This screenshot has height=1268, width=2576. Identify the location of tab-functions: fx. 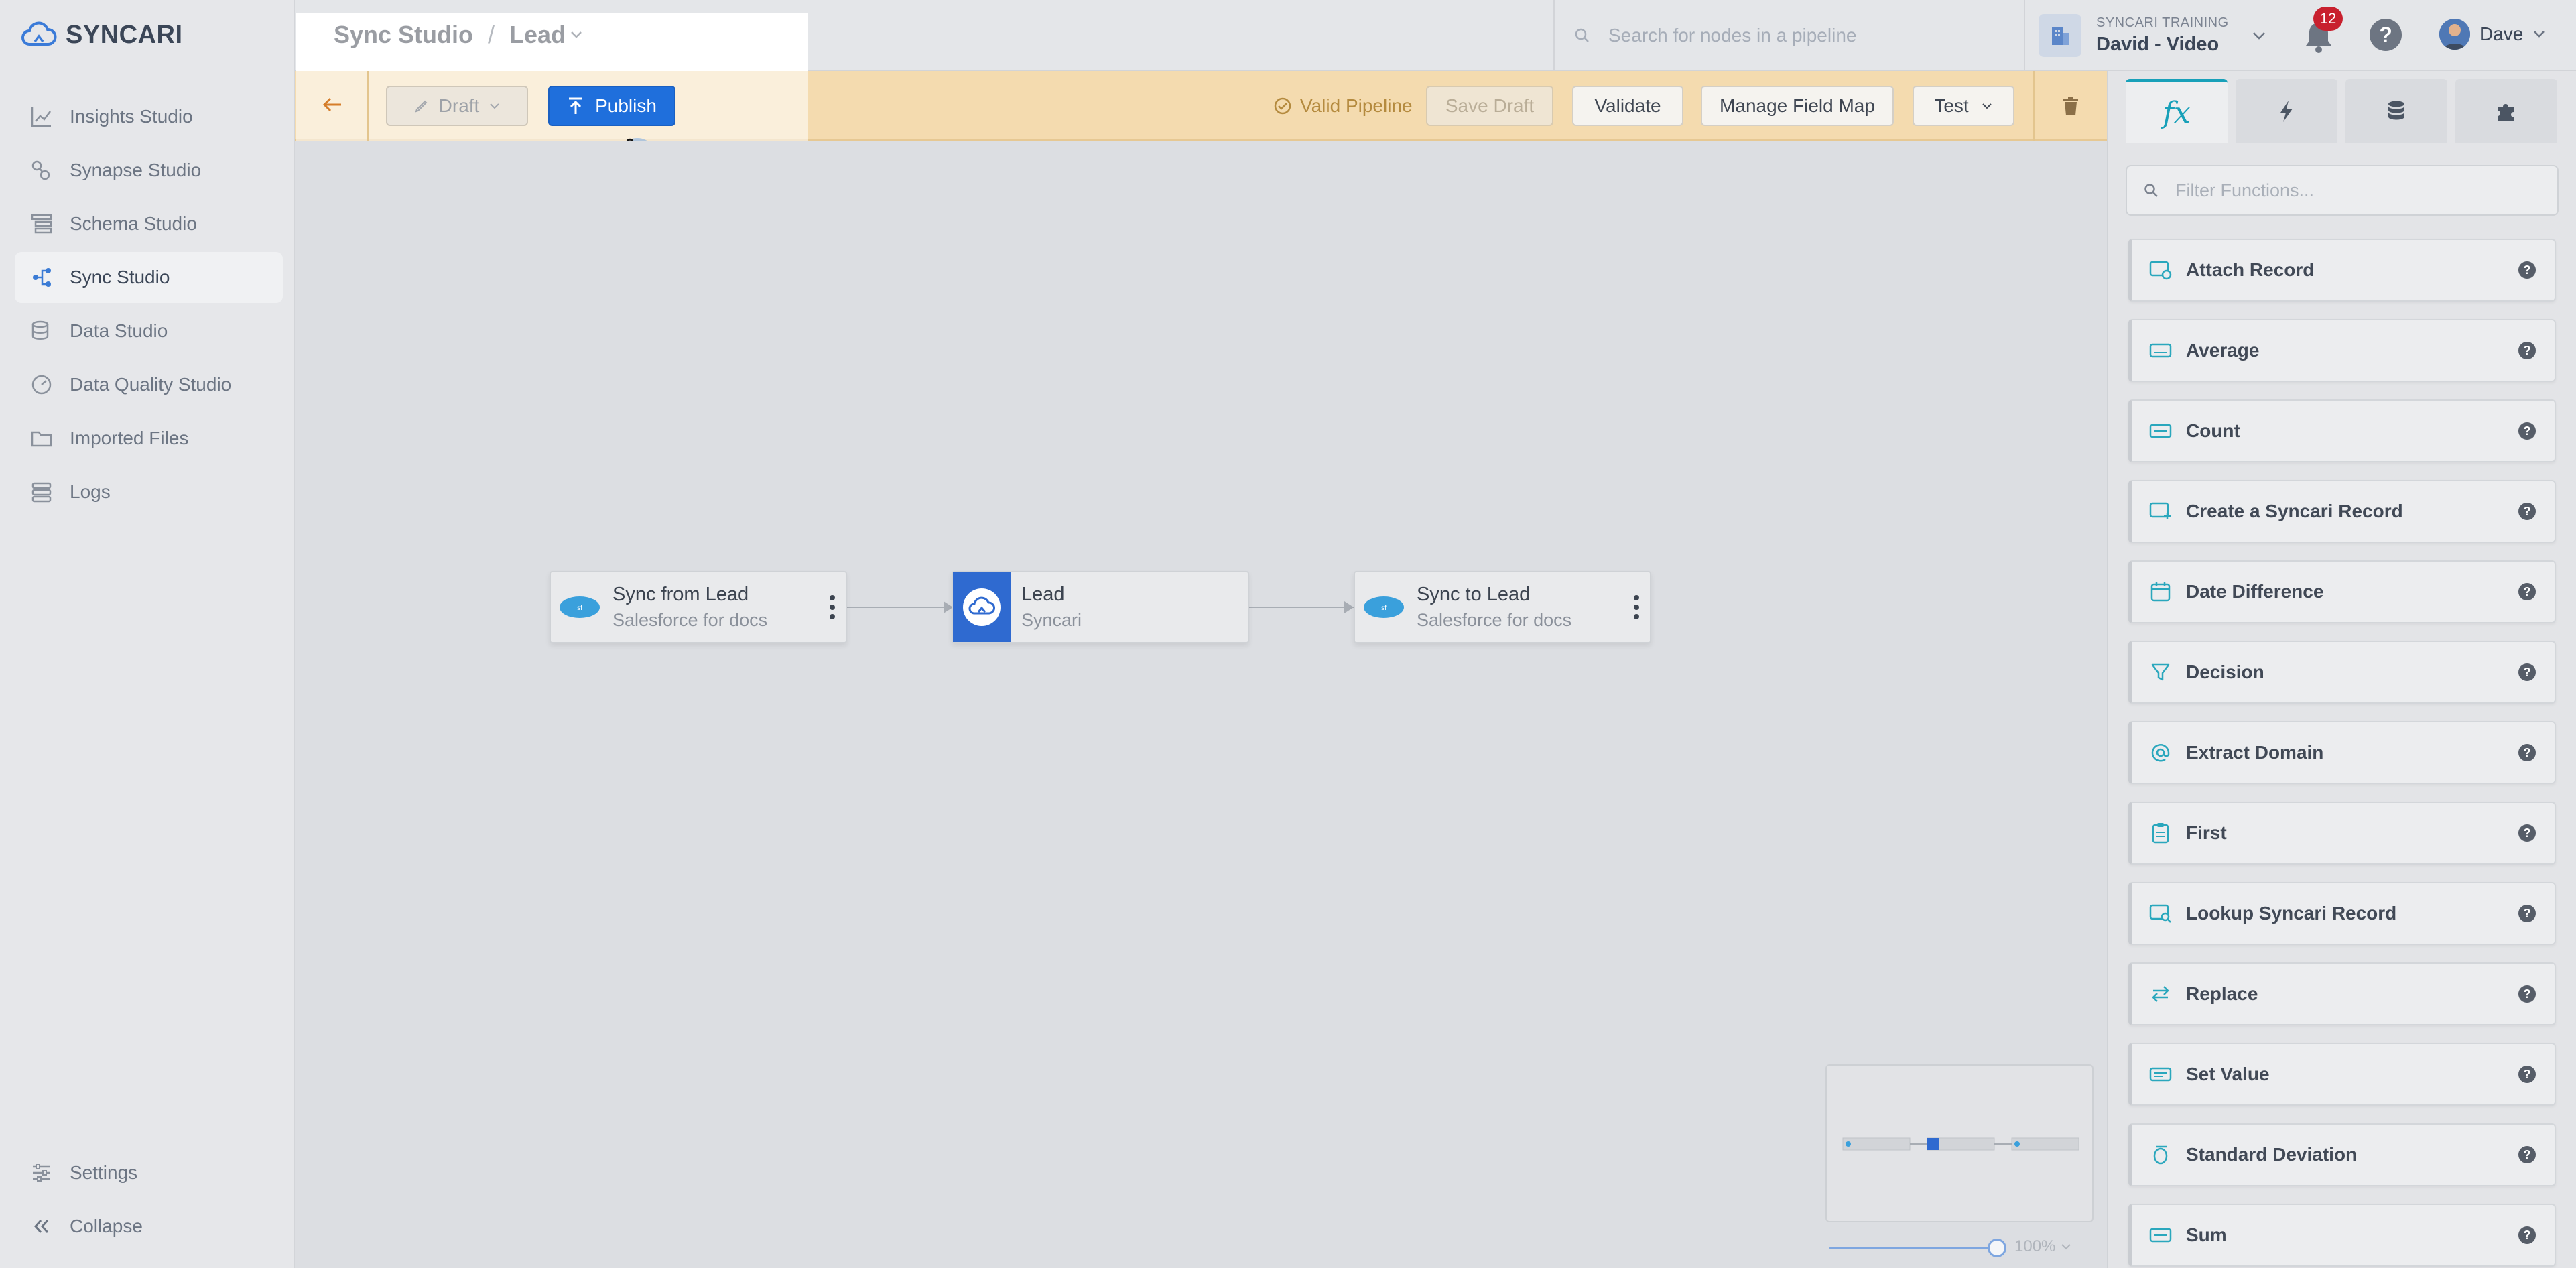
(2177, 111).